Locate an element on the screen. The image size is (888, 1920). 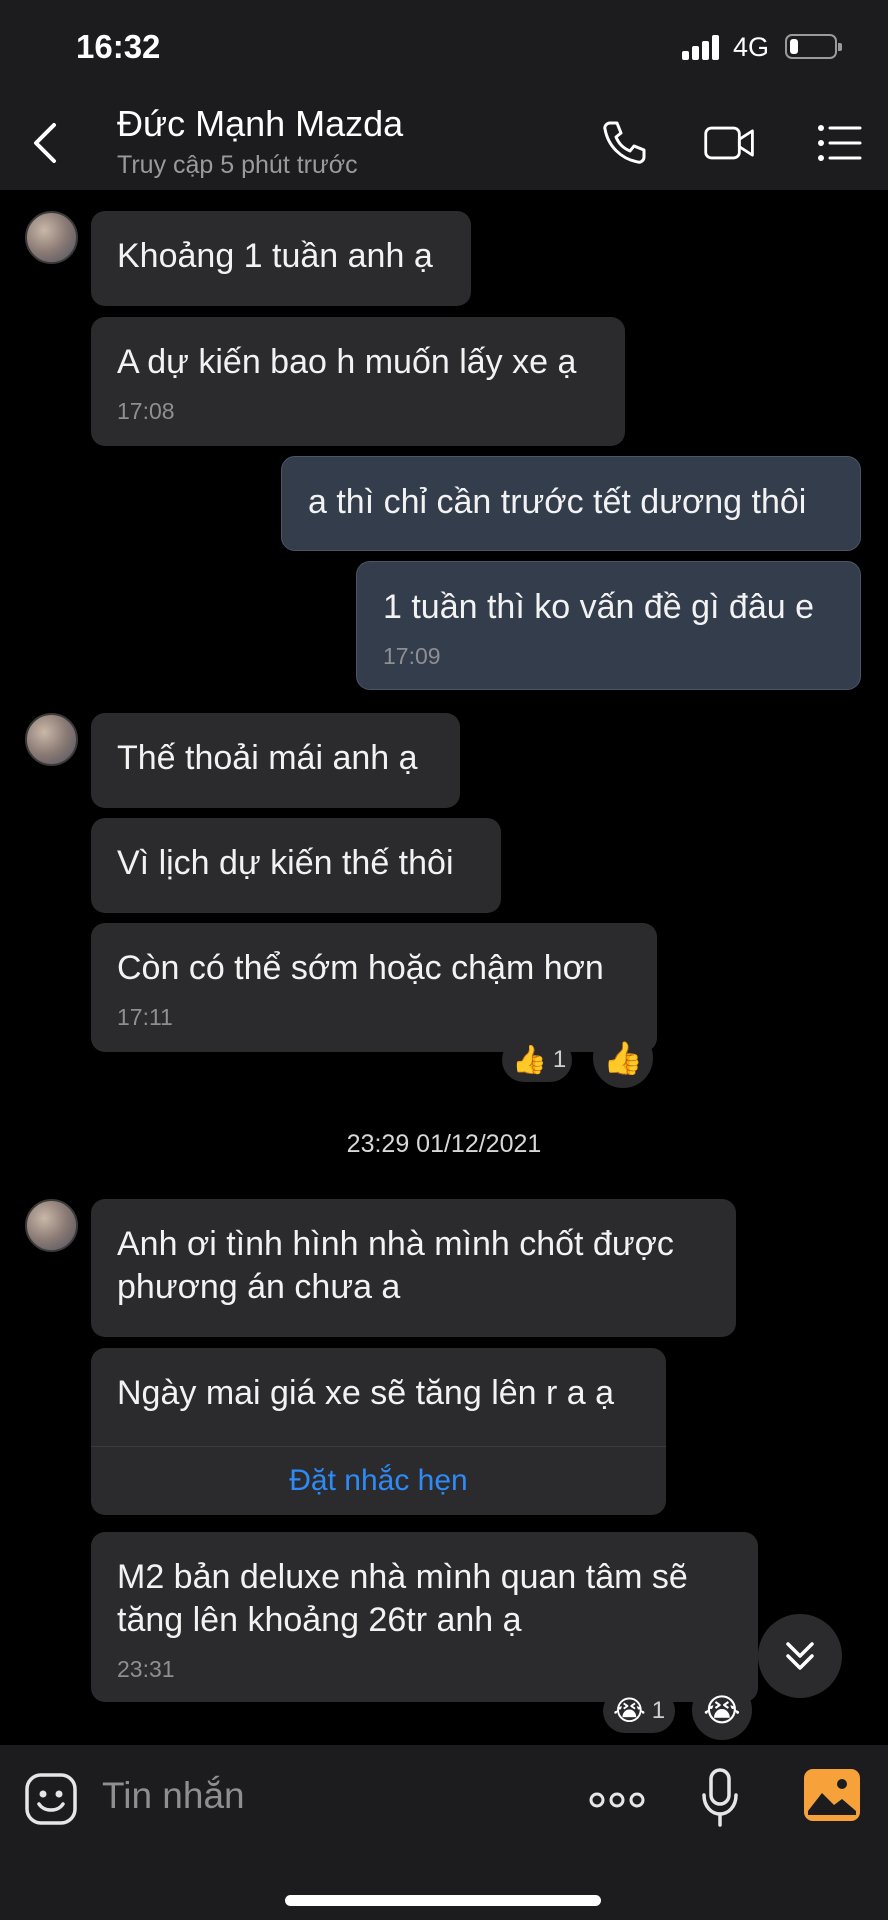
menu-list-icon is located at coordinates (840, 143).